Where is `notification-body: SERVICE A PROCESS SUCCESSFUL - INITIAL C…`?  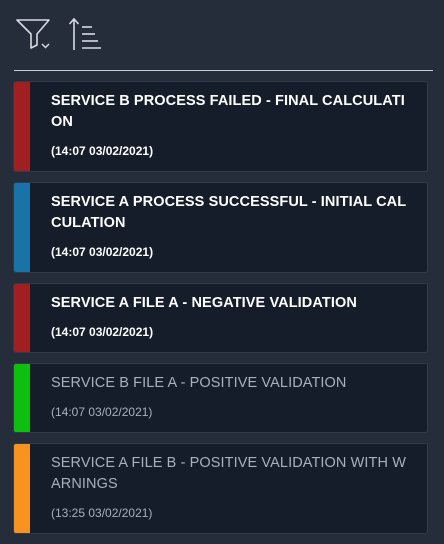
notification-body: SERVICE A PROCESS SUCCESSFUL - INITIAL C… is located at coordinates (228, 227).